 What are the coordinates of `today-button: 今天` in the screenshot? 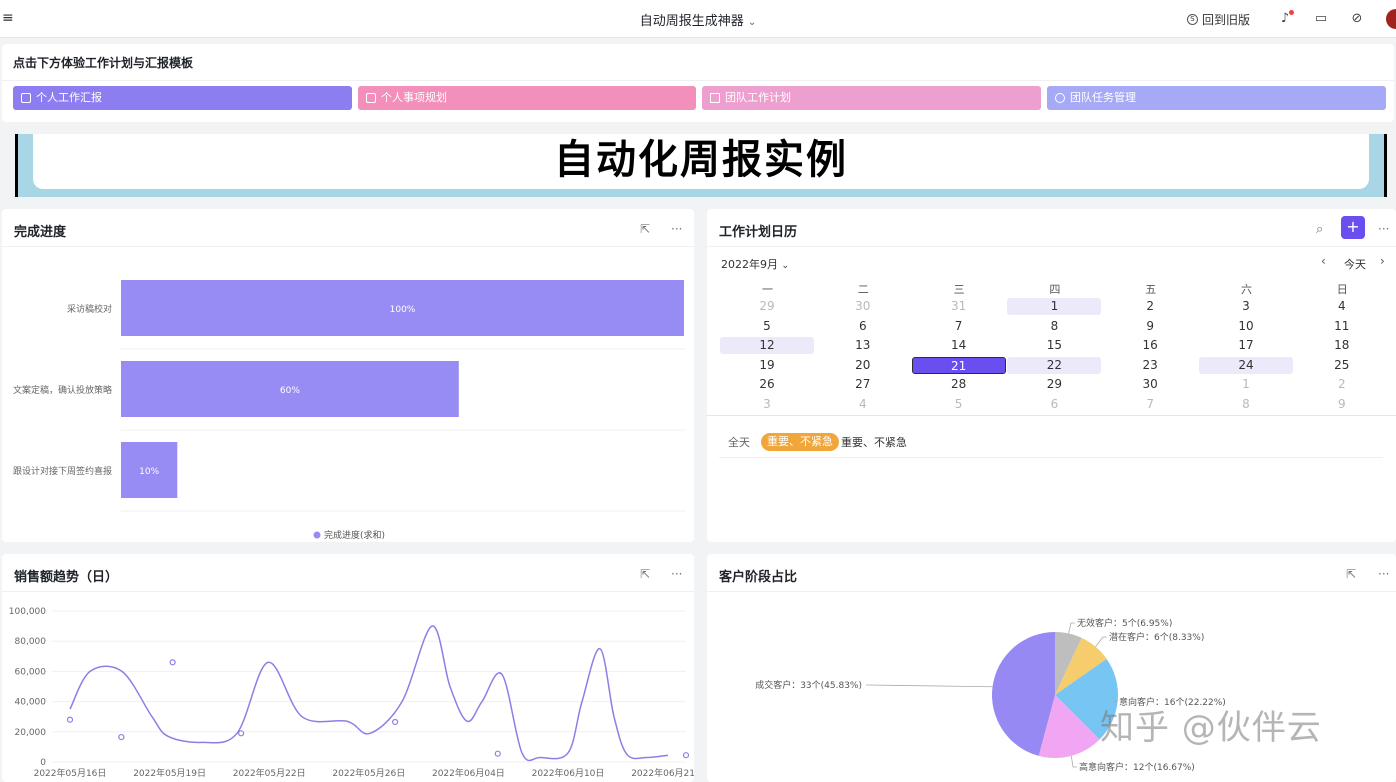 It's located at (1355, 264).